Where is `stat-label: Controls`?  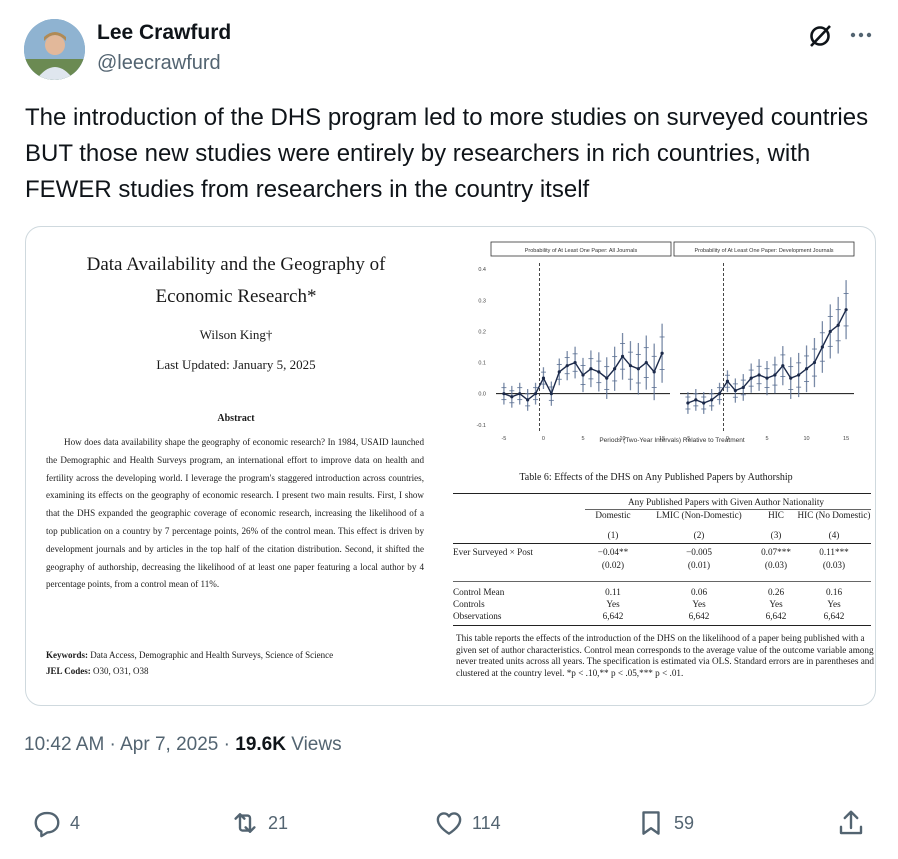 stat-label: Controls is located at coordinates (469, 604).